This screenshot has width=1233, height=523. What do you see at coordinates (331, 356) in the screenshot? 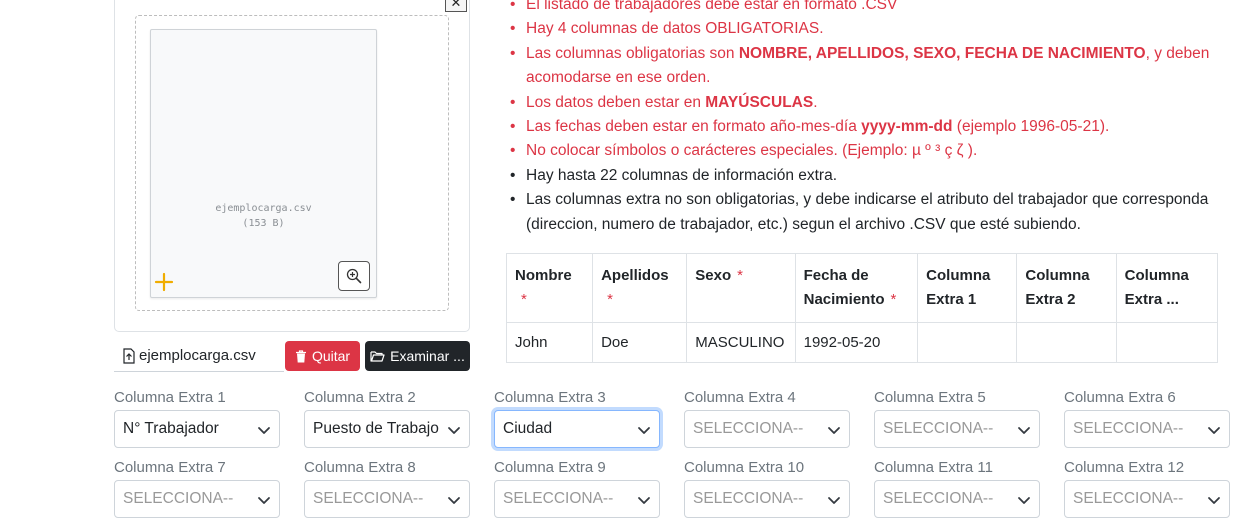
I see `remove-file-label: Quitar` at bounding box center [331, 356].